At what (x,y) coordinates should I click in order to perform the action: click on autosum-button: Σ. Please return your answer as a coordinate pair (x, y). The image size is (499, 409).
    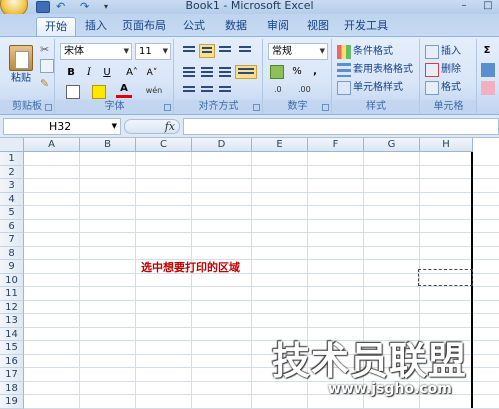
    Looking at the image, I should click on (487, 51).